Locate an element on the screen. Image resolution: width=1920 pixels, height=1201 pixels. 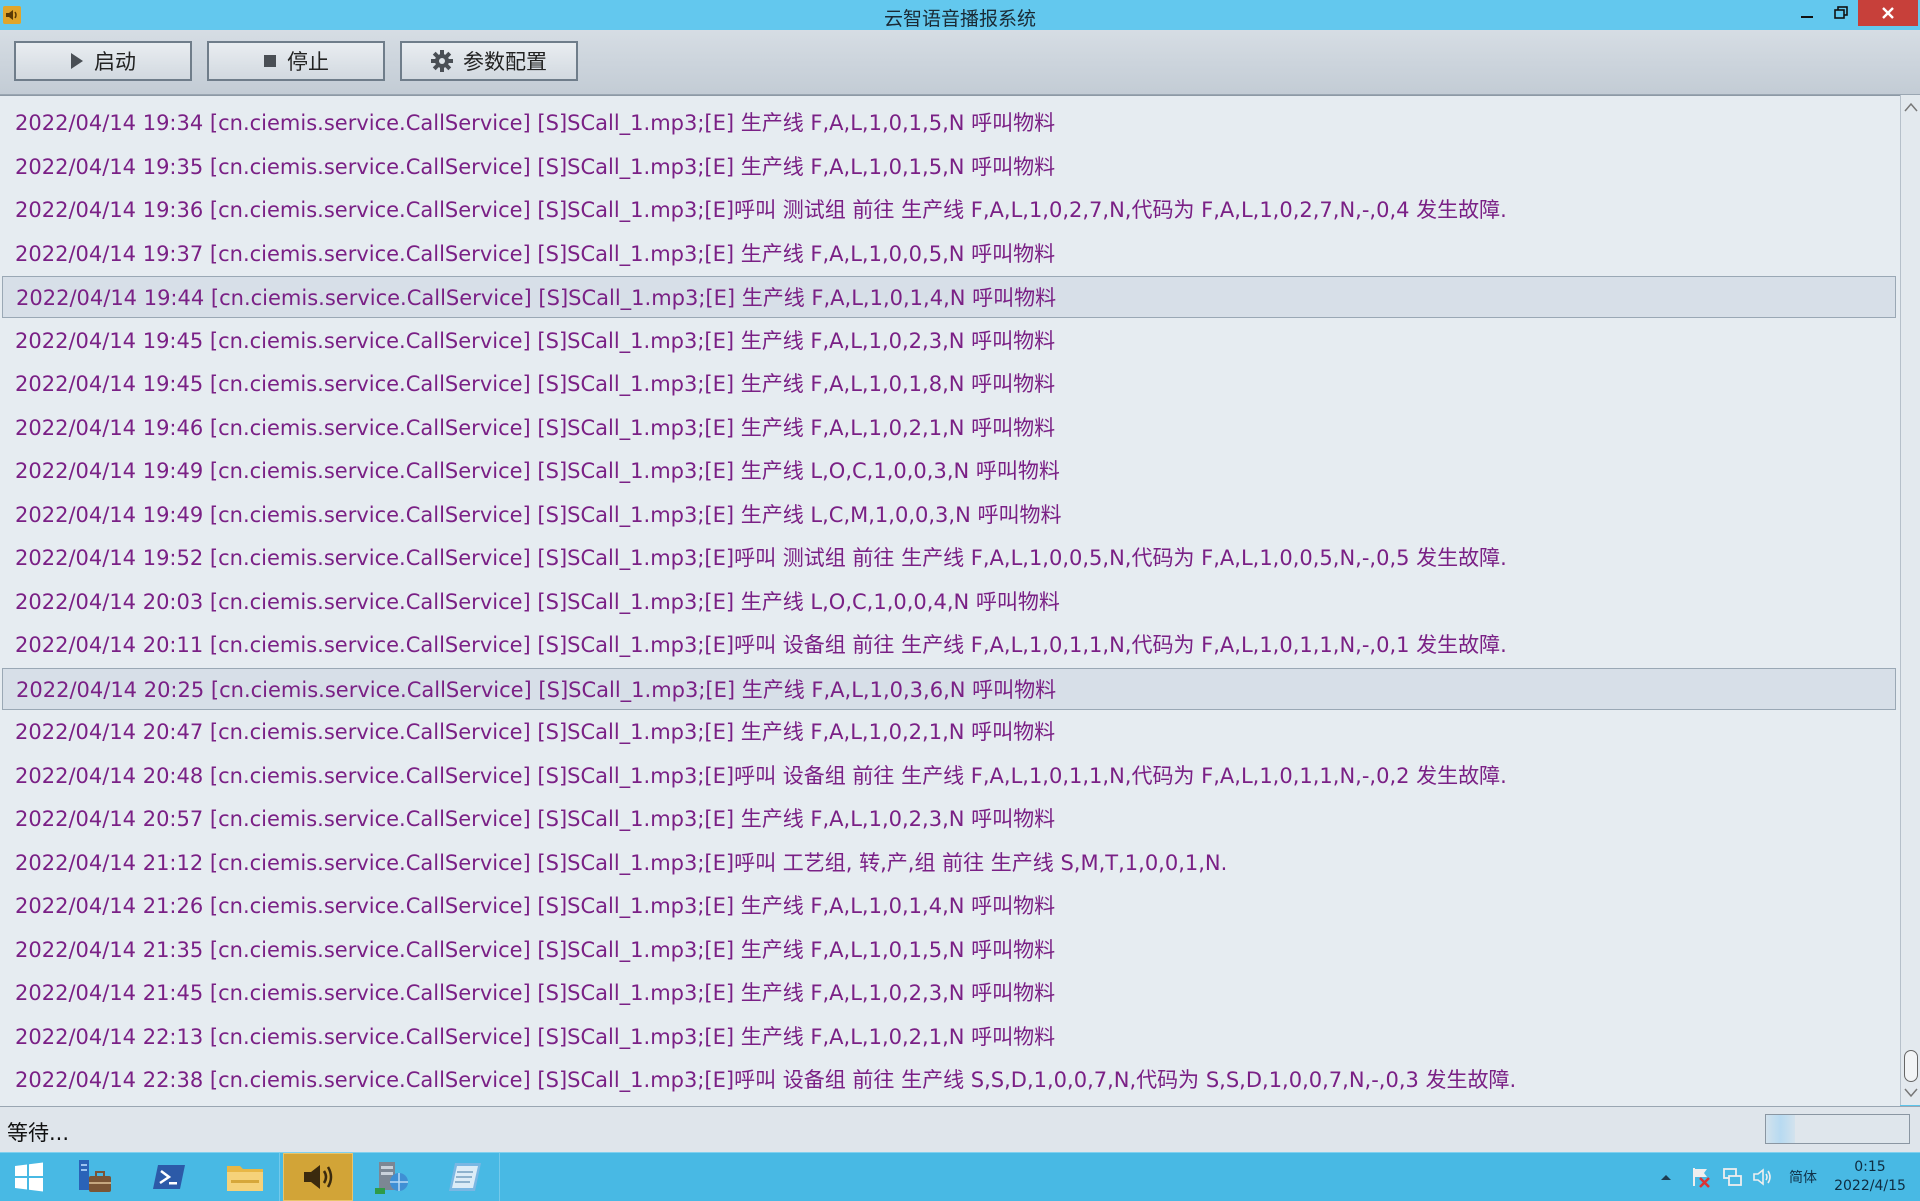
taskbar-file-explorer is located at coordinates (245, 1177).